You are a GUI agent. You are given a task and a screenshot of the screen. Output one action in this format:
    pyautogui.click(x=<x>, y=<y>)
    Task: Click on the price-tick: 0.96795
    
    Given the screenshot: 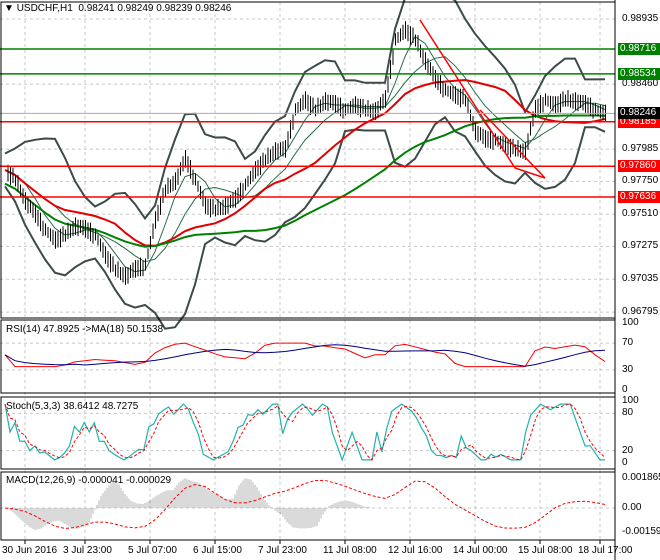 What is the action you would take?
    pyautogui.click(x=640, y=312)
    